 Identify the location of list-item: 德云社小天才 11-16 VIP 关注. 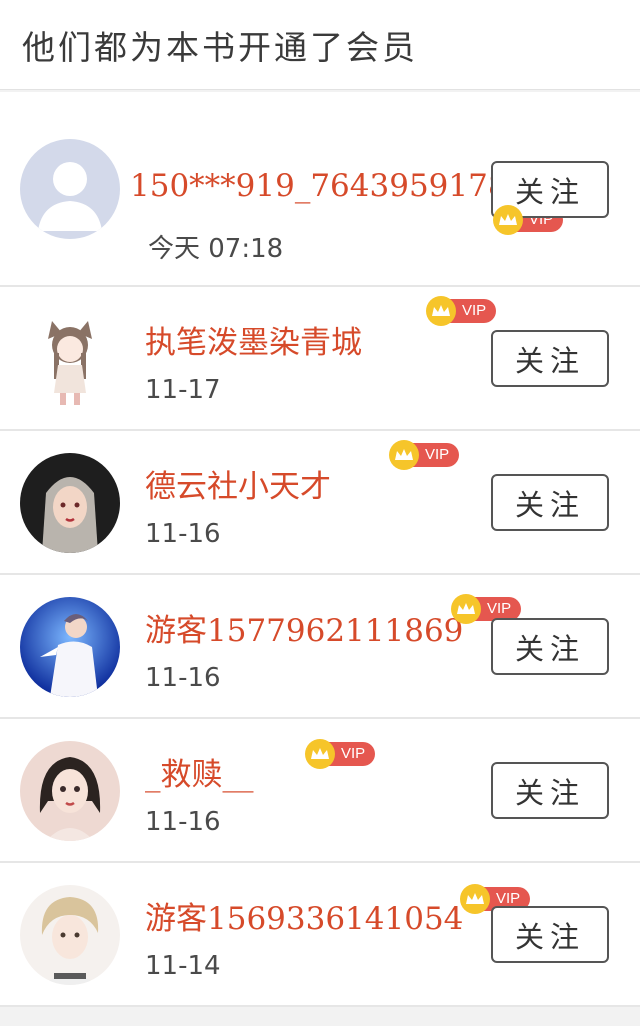
(320, 503).